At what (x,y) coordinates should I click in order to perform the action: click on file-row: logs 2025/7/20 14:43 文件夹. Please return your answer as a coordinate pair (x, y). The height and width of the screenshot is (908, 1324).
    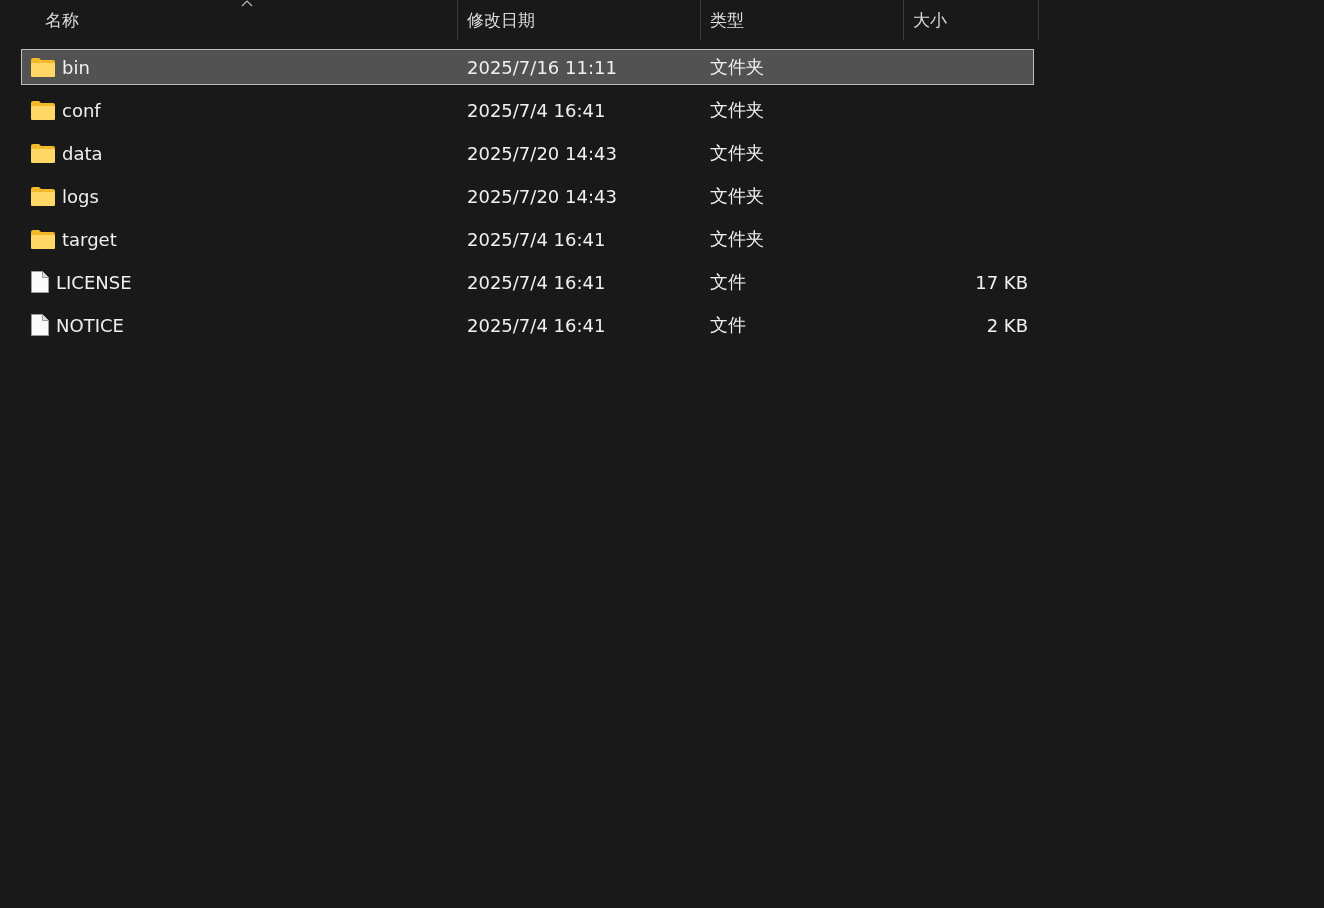
    Looking at the image, I should click on (527, 196).